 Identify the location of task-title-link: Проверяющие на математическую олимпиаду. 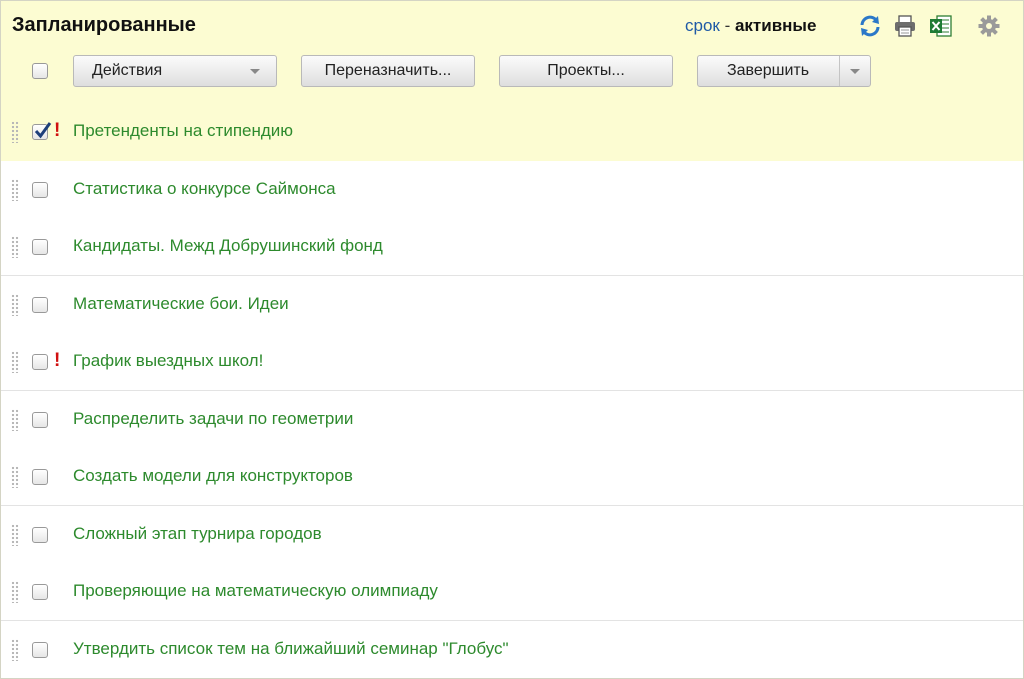
(255, 591).